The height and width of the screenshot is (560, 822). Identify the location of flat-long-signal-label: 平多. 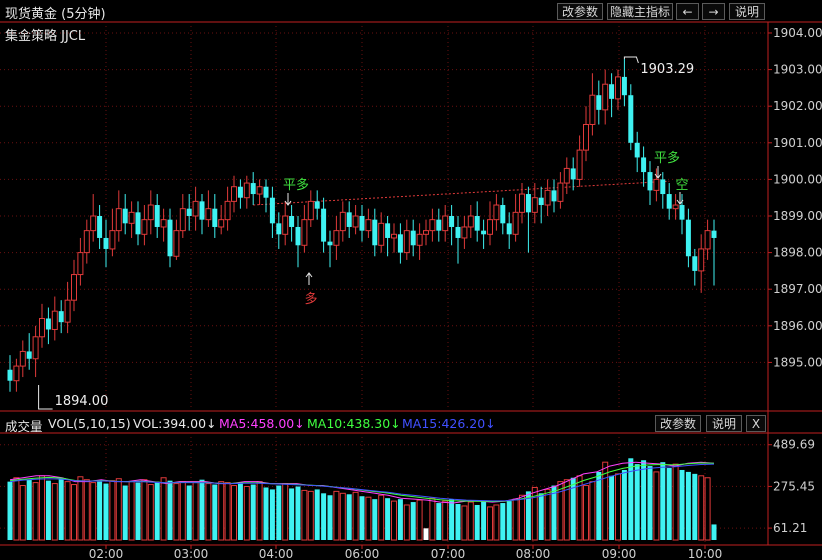
(296, 185).